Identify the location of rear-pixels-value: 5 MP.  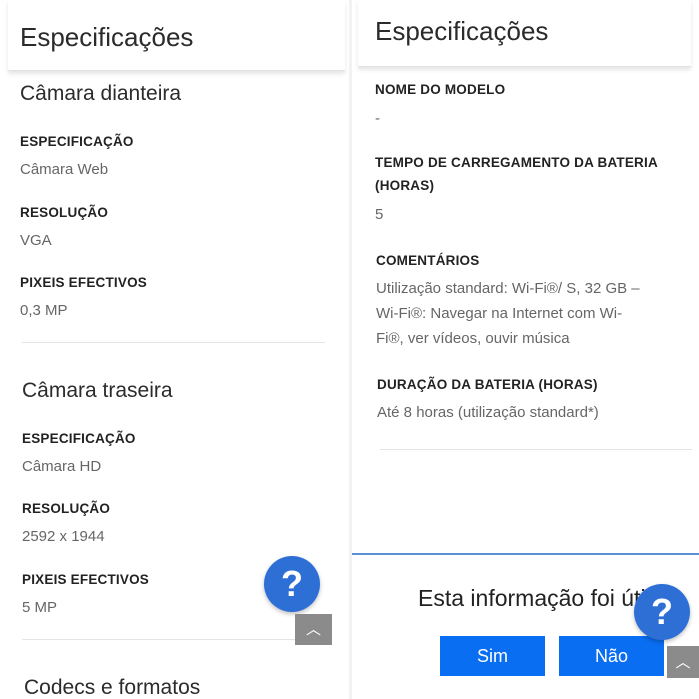
(40, 607).